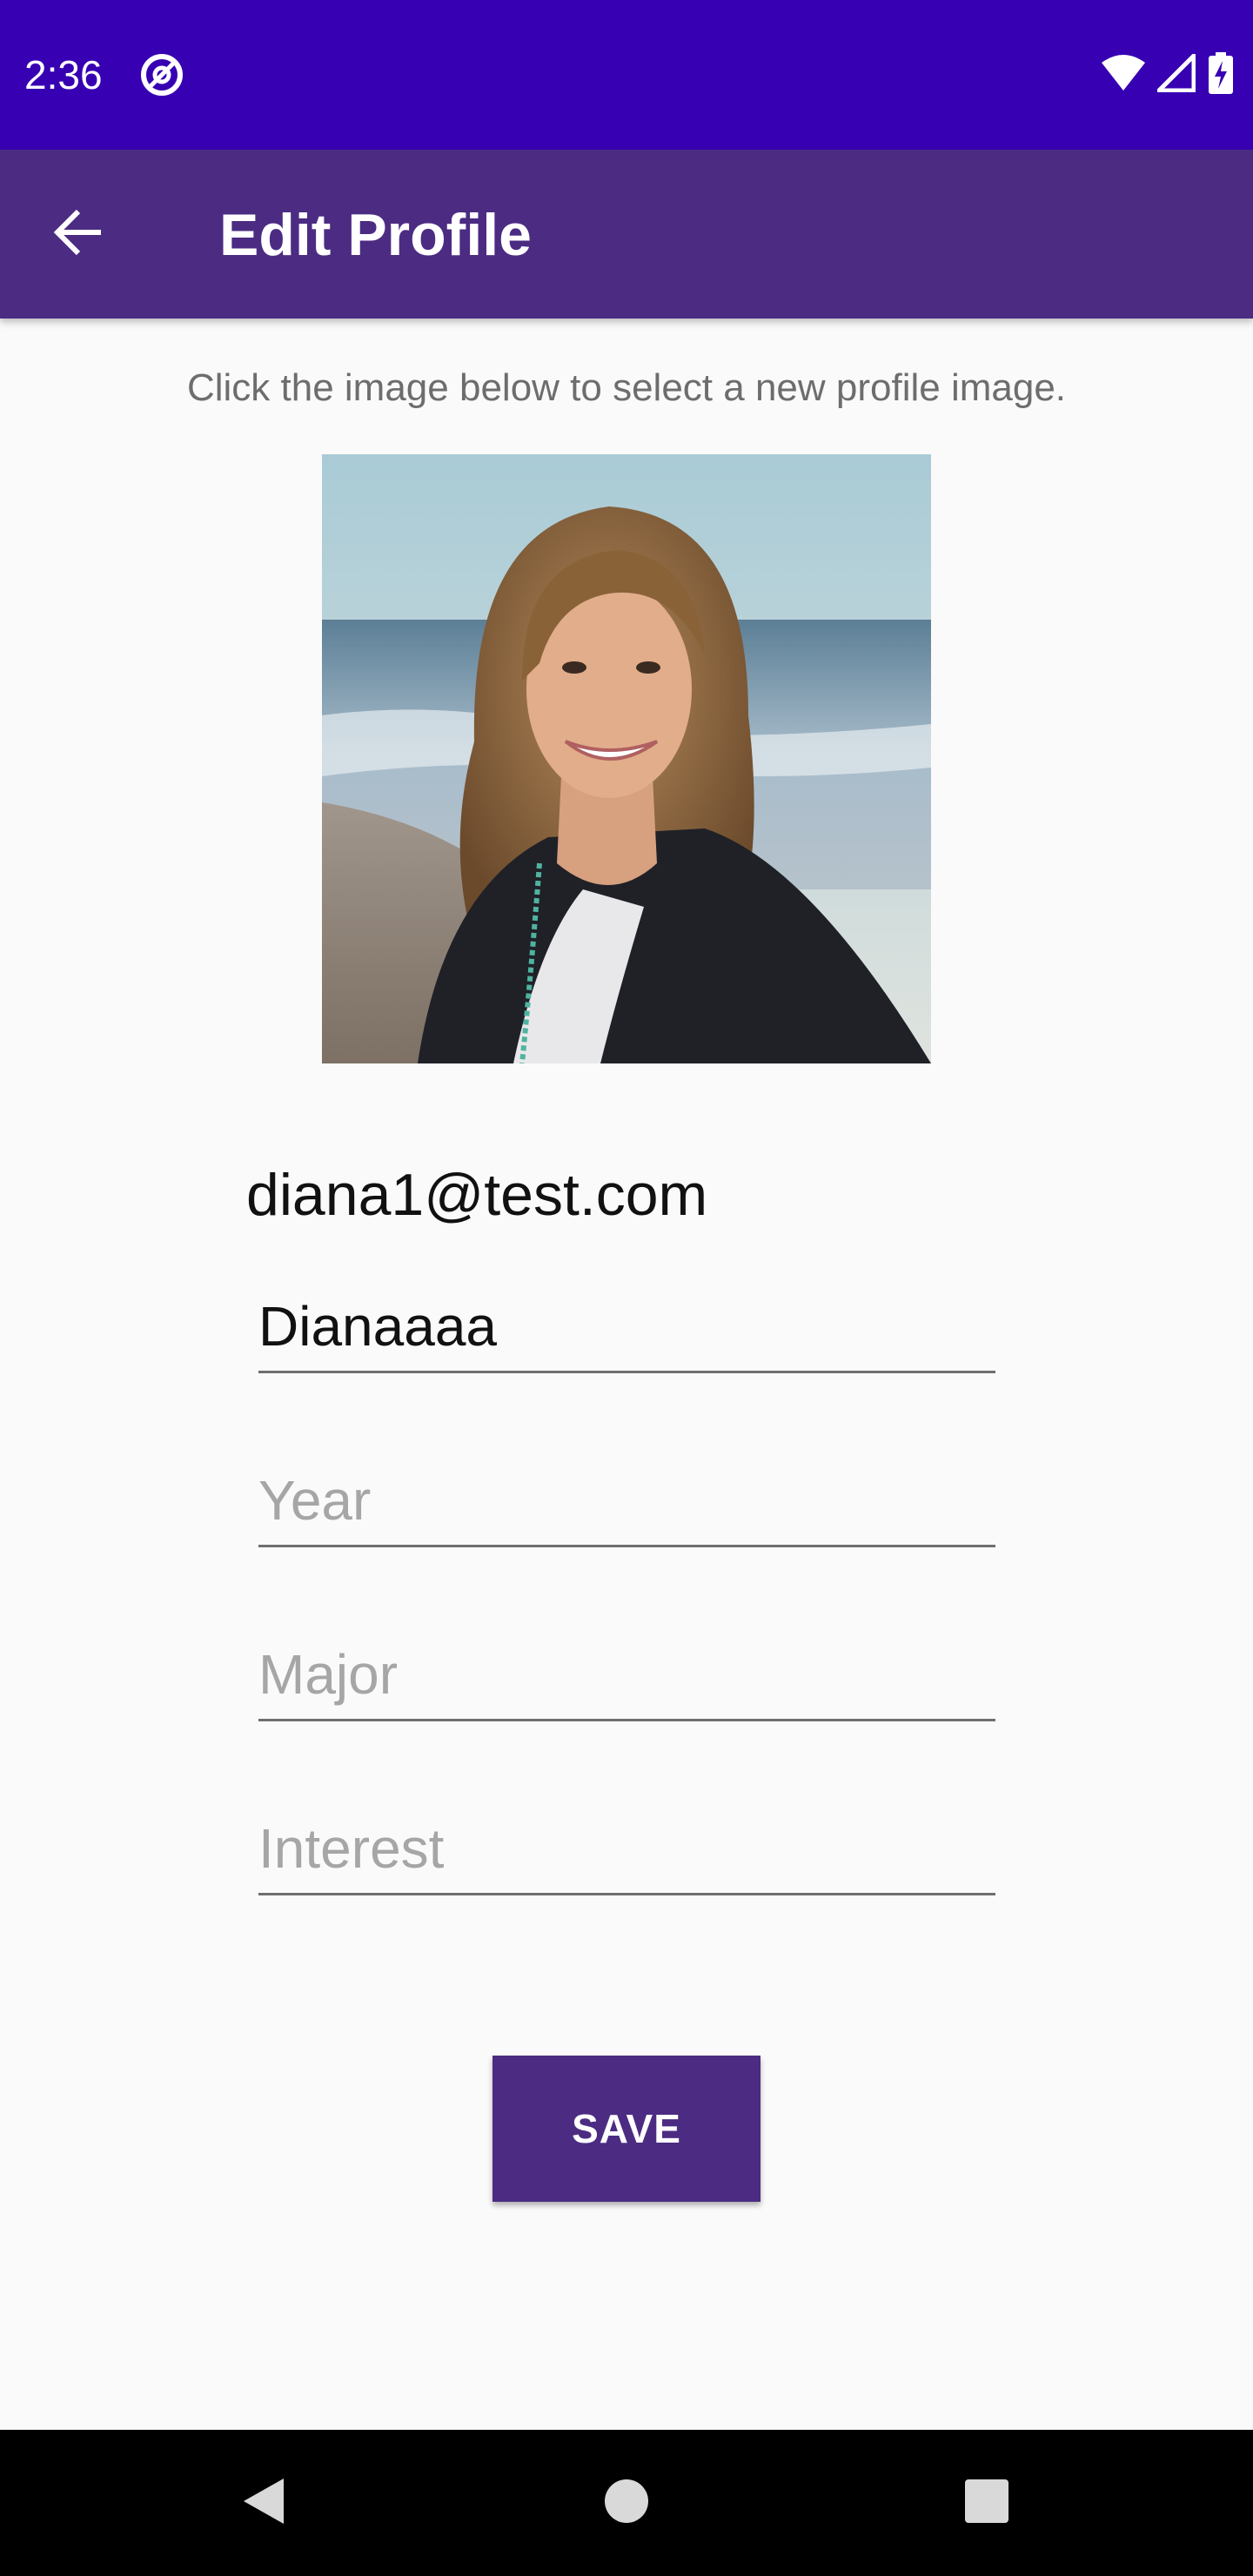 The height and width of the screenshot is (2576, 1253). I want to click on email-text: diana1@test.com, so click(477, 1195).